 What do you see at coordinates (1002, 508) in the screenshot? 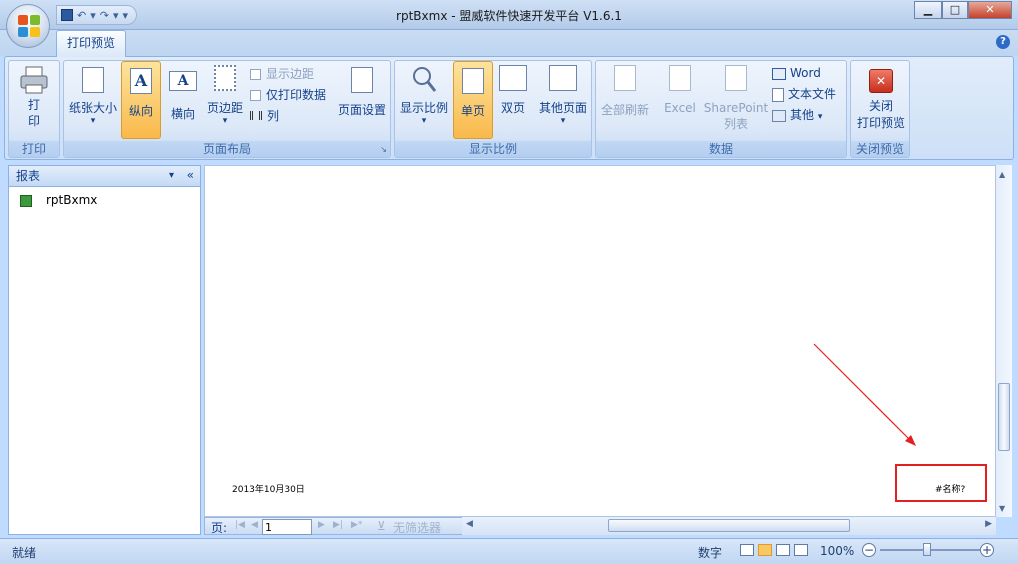
I see `scroll-down-icon: ▼` at bounding box center [1002, 508].